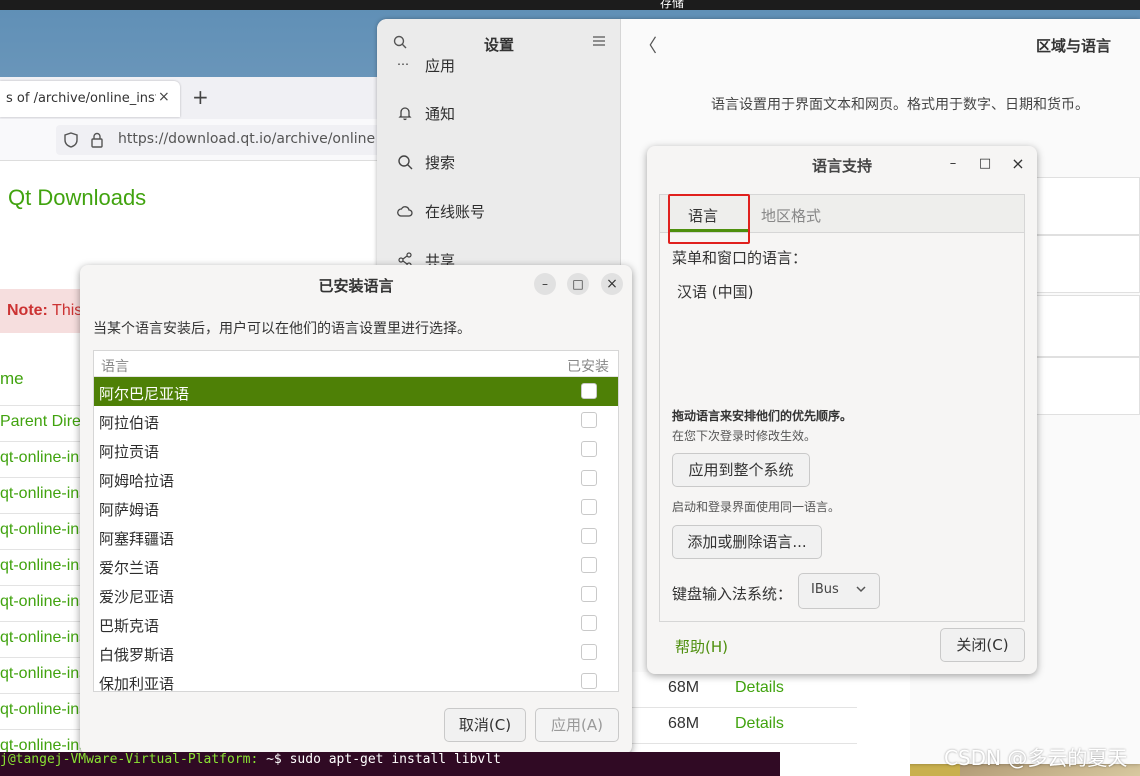 The image size is (1140, 776). What do you see at coordinates (701, 646) in the screenshot?
I see `help-button: 帮助(H)` at bounding box center [701, 646].